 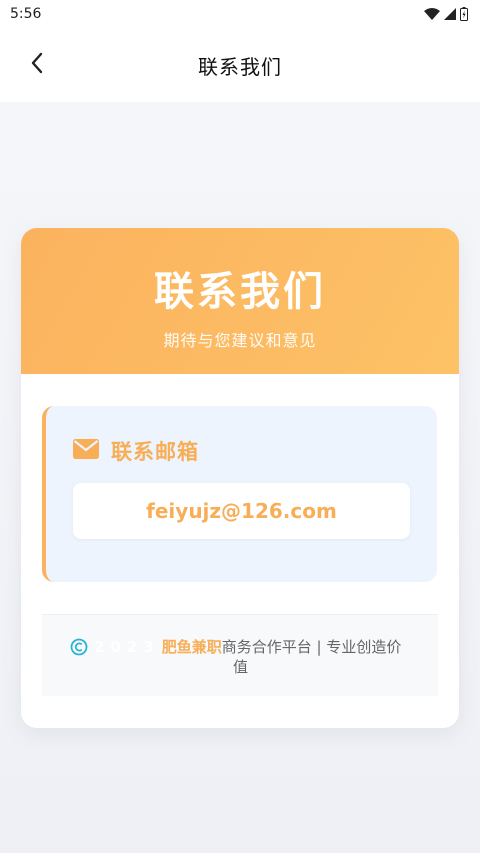 I want to click on email-heading: 联系邮箱, so click(x=136, y=451).